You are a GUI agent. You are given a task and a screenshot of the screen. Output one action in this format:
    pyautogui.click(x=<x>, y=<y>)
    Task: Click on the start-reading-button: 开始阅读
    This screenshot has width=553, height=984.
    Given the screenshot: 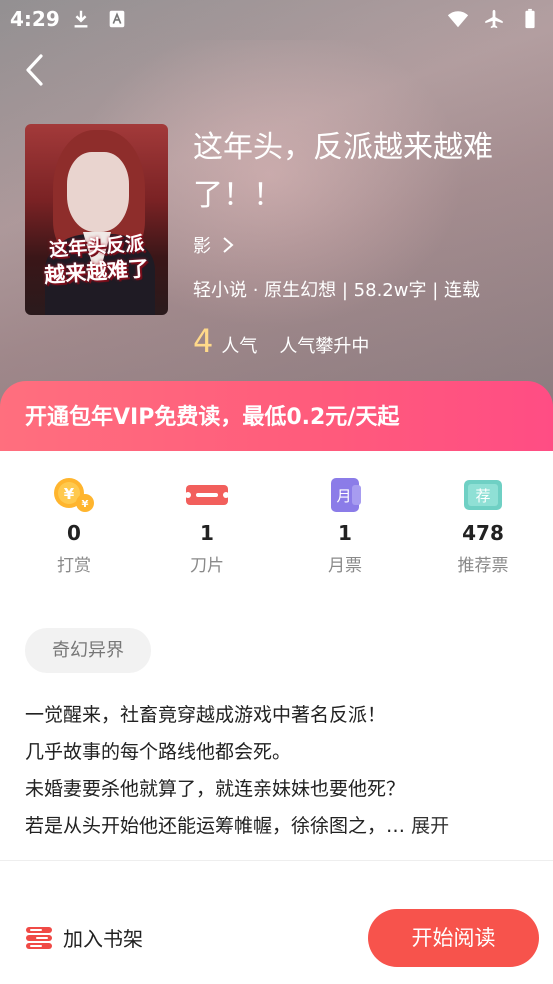 What is the action you would take?
    pyautogui.click(x=453, y=938)
    